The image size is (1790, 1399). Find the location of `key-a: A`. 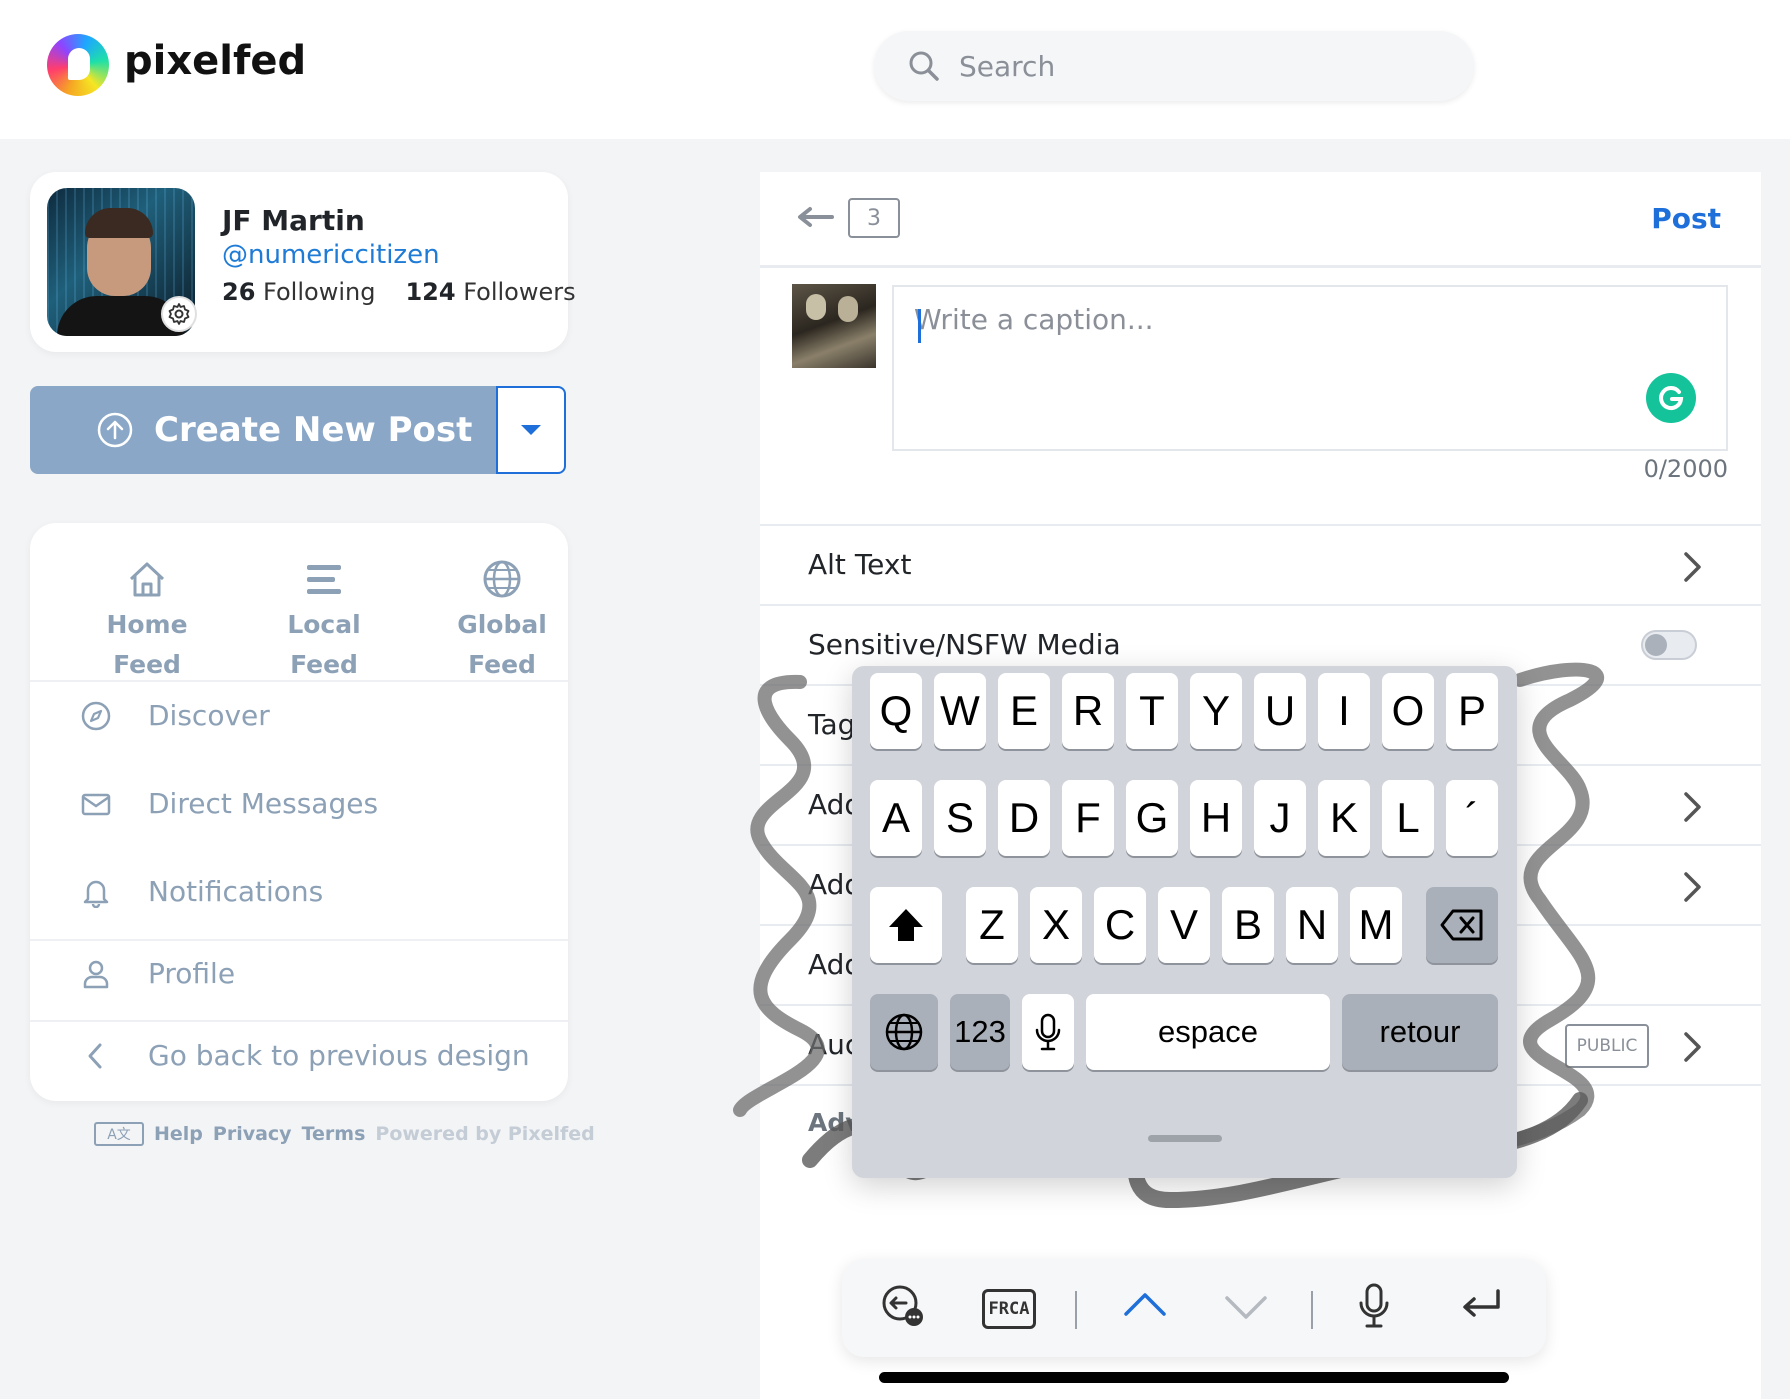

key-a: A is located at coordinates (896, 818).